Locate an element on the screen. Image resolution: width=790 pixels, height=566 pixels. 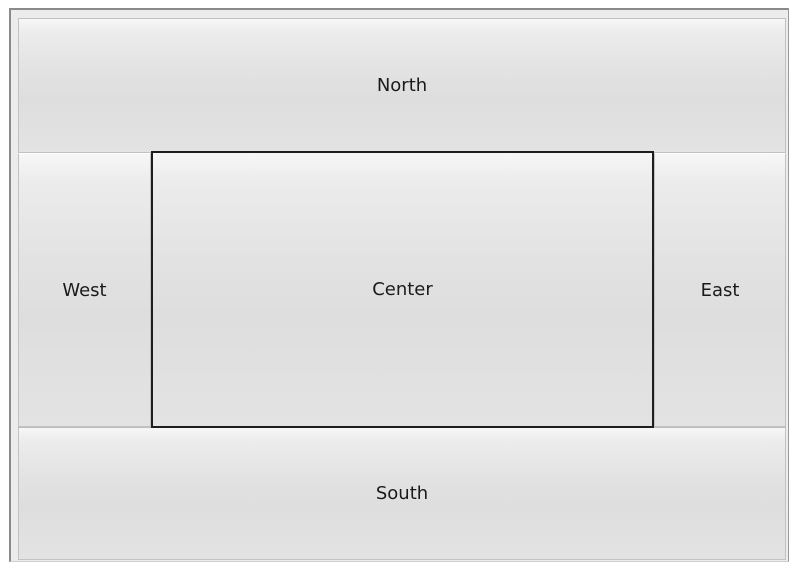
east-label: East is located at coordinates (720, 290).